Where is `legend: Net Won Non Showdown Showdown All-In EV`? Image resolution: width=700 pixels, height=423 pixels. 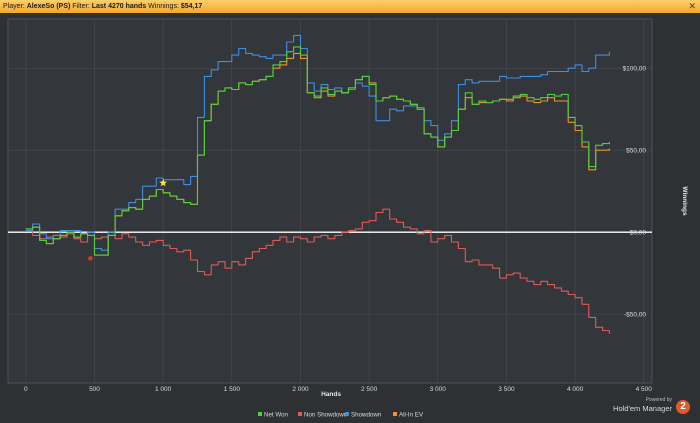 legend: Net Won Non Showdown Showdown All-In EV is located at coordinates (341, 415).